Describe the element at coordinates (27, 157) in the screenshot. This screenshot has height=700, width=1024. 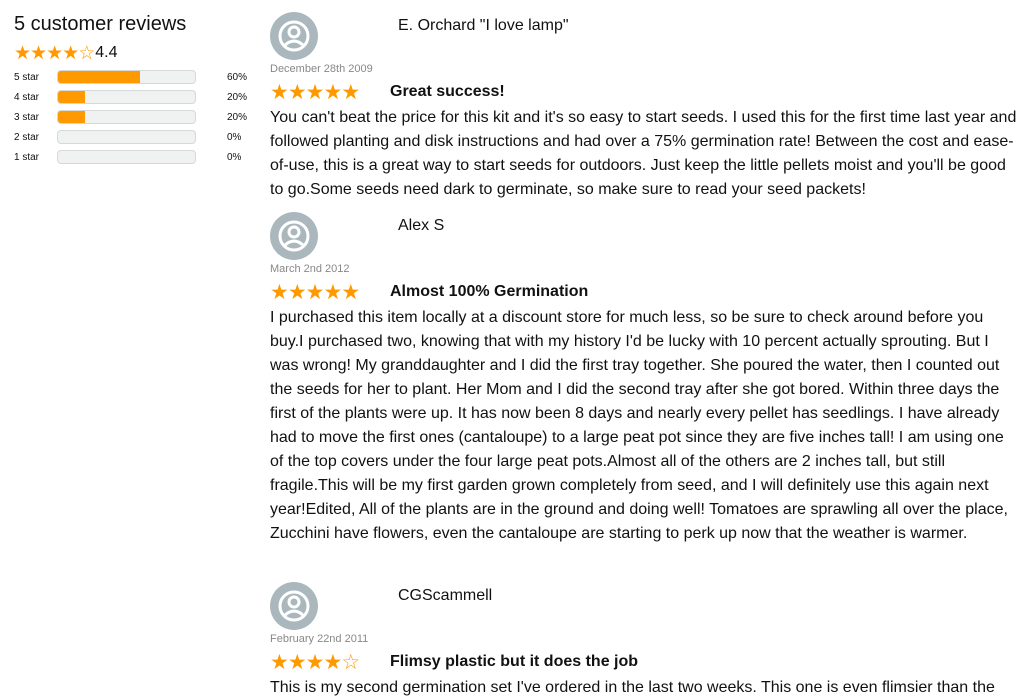
I see `histogram-label: 1 star` at that location.